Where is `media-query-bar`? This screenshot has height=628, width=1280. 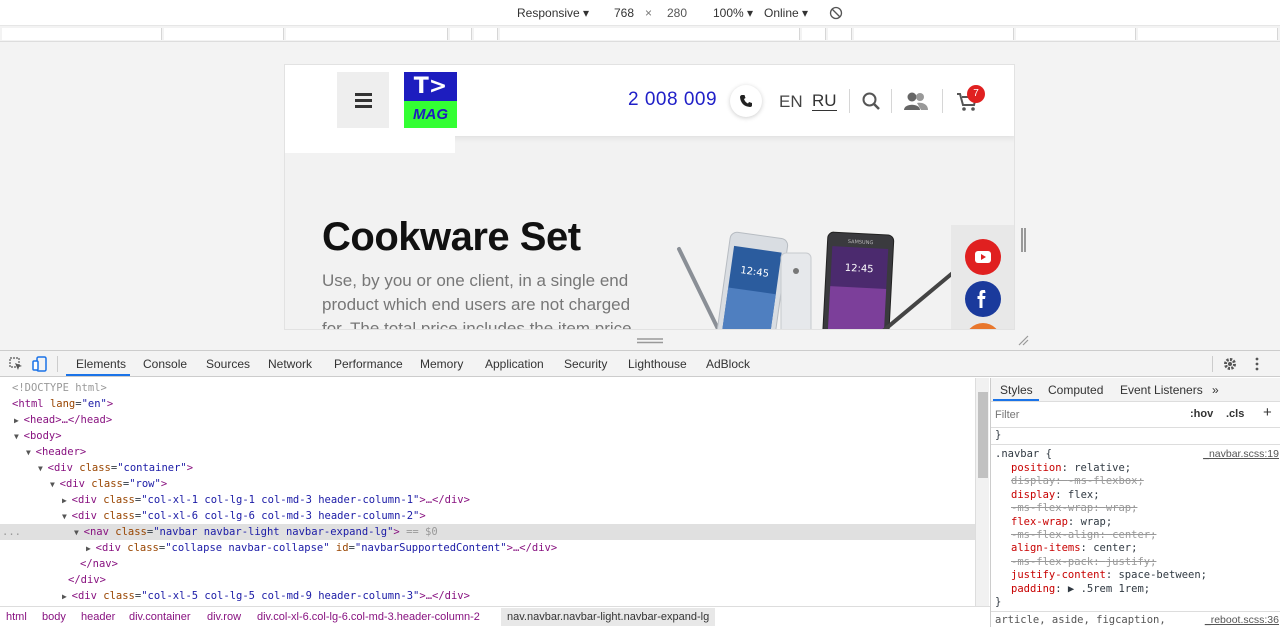
media-query-bar is located at coordinates (640, 34).